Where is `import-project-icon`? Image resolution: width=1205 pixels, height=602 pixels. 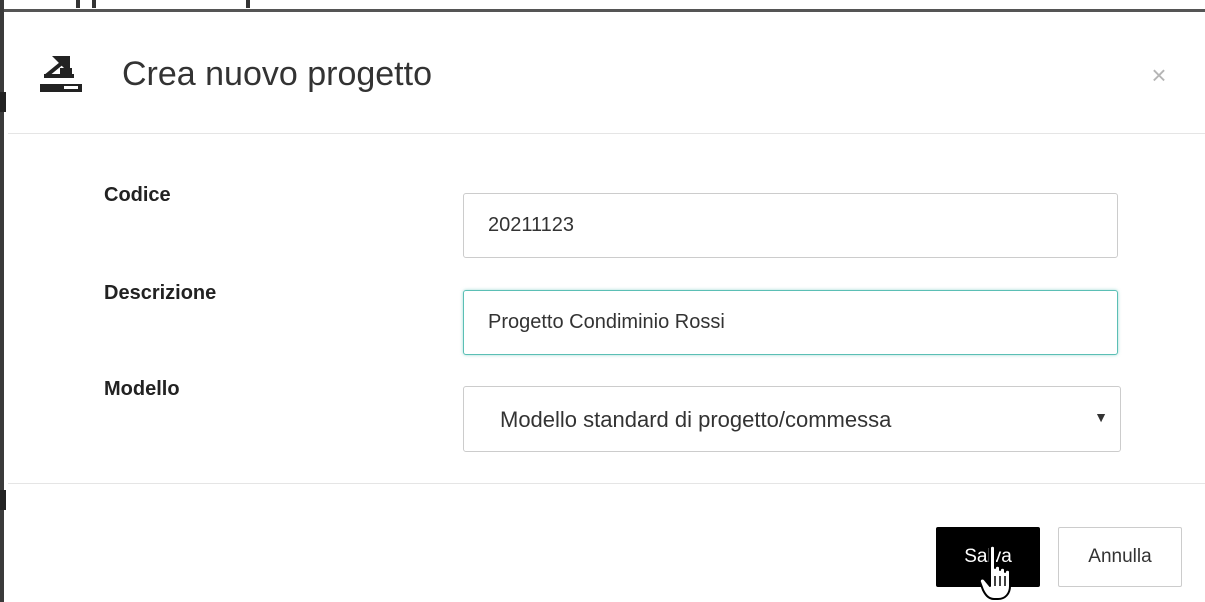 import-project-icon is located at coordinates (61, 74).